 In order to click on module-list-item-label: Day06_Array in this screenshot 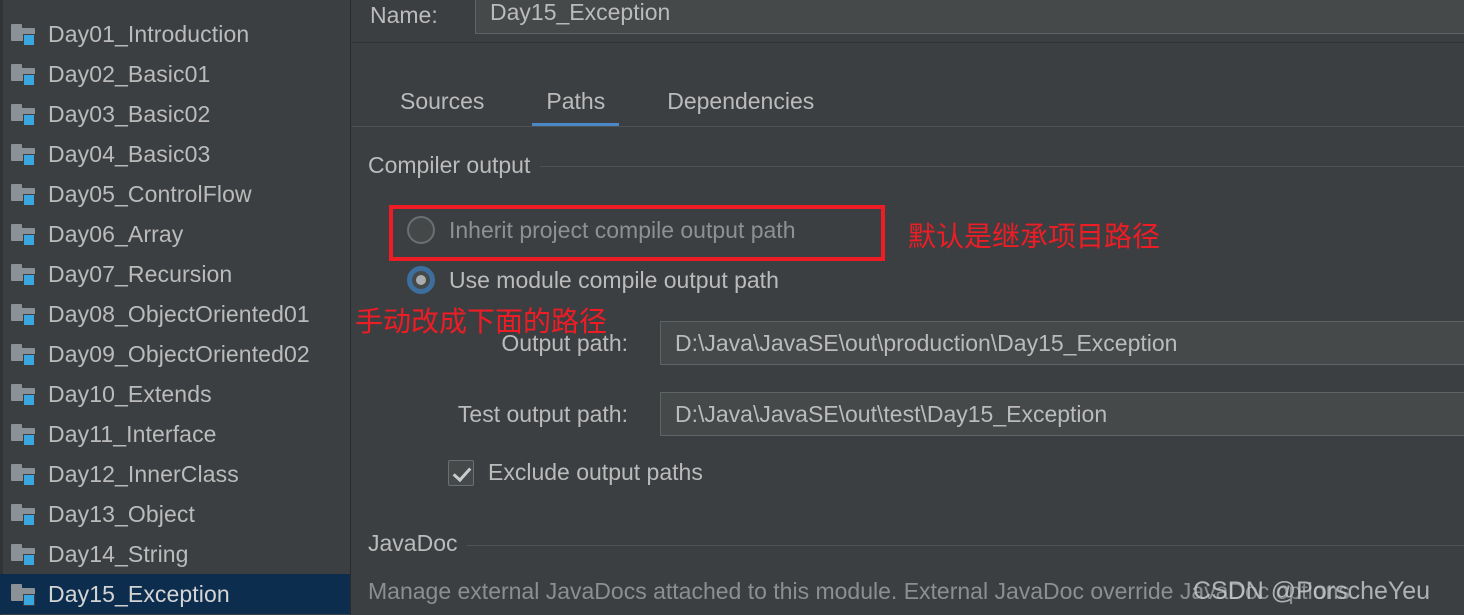, I will do `click(116, 233)`.